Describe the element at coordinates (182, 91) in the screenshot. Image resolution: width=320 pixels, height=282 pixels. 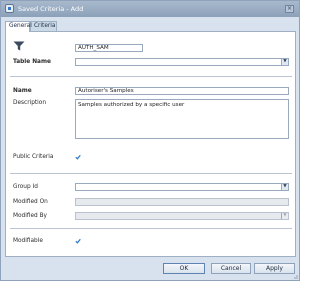
I see `name-field: Autoriser's Samples` at that location.